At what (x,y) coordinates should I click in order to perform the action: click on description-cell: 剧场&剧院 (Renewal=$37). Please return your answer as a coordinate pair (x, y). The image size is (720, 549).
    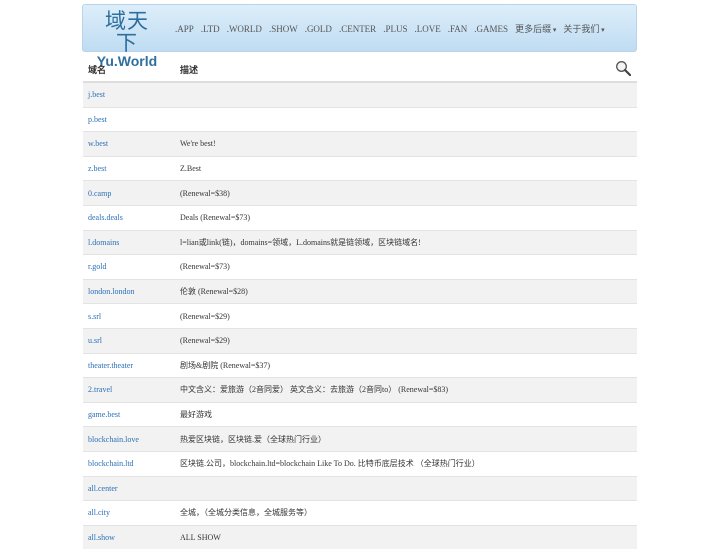
    Looking at the image, I should click on (406, 365).